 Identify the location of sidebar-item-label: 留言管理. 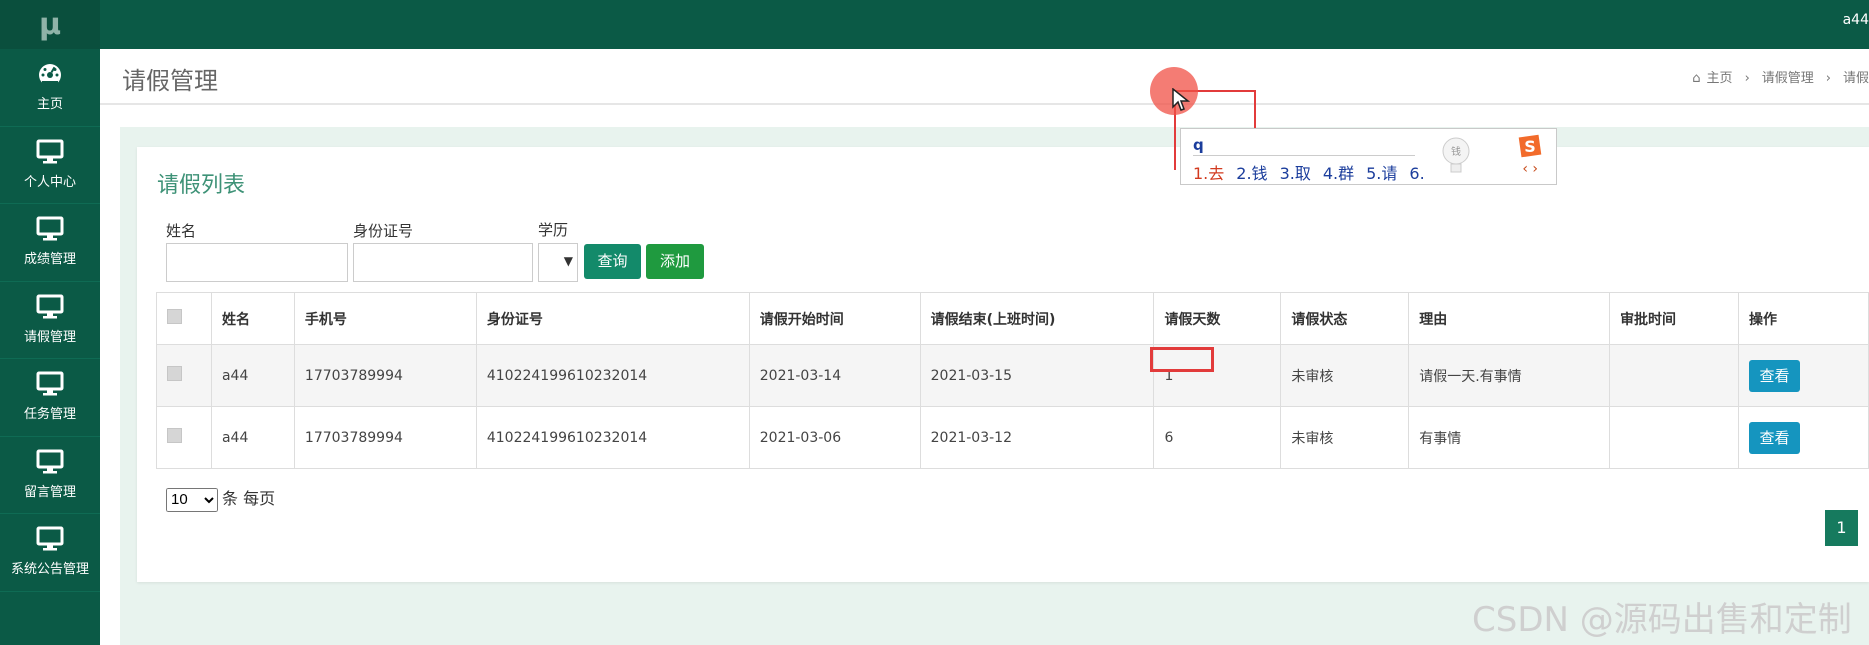
(49, 492).